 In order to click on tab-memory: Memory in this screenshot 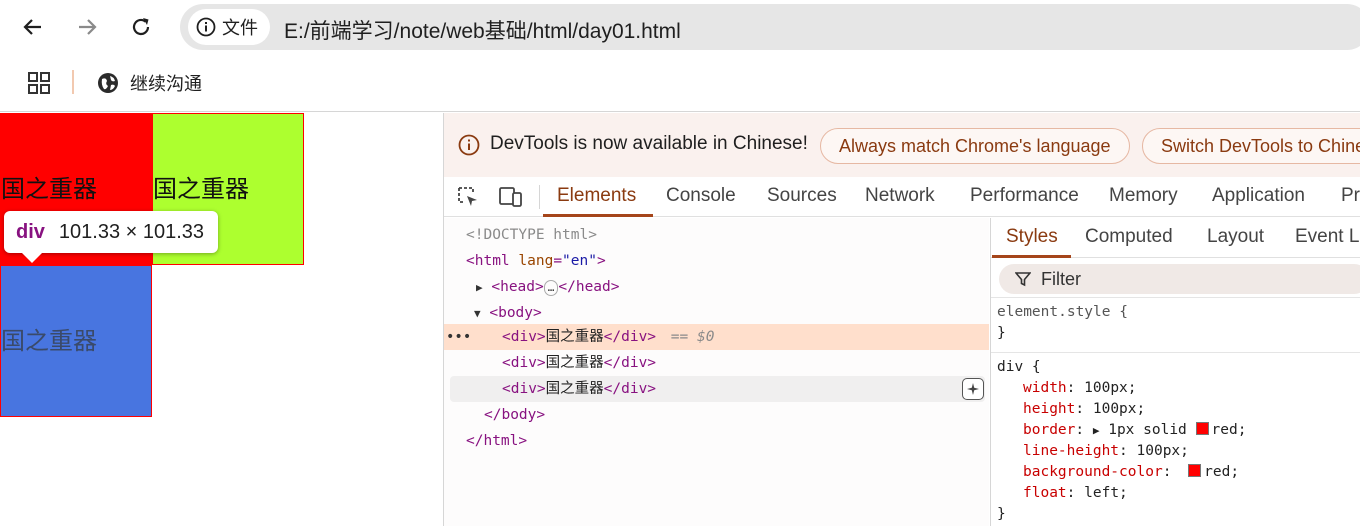, I will do `click(1143, 196)`.